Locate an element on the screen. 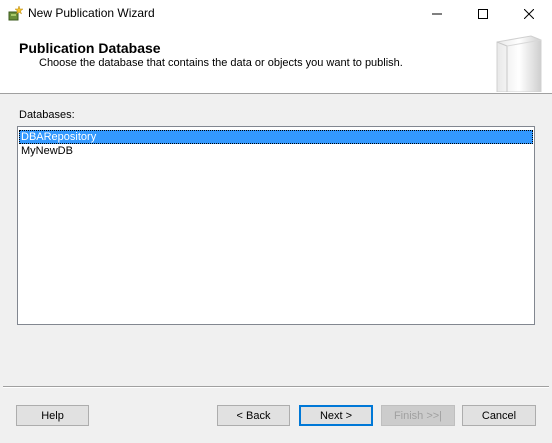  minimize-icon is located at coordinates (437, 13).